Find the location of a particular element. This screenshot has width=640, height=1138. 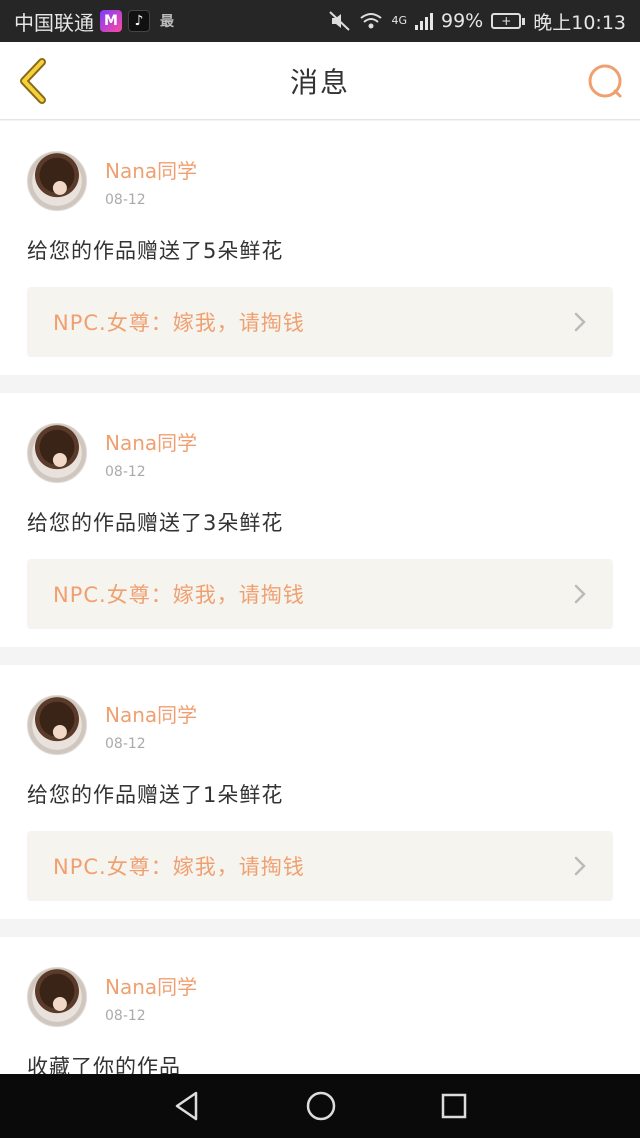

wifi-icon is located at coordinates (371, 21).